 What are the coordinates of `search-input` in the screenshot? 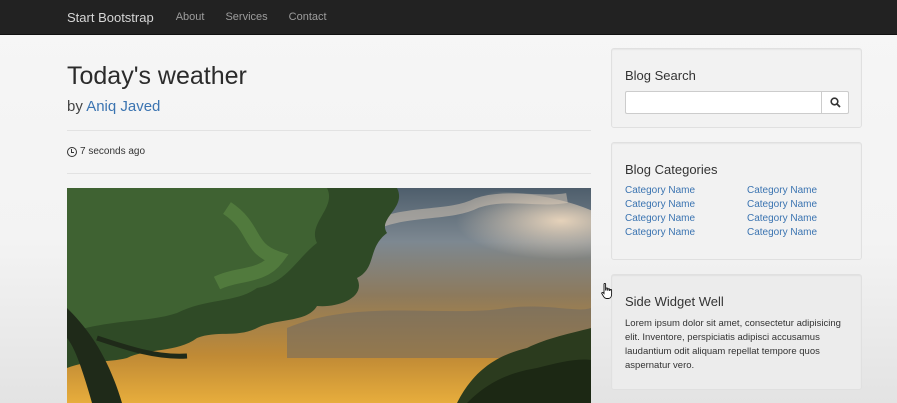 It's located at (723, 102).